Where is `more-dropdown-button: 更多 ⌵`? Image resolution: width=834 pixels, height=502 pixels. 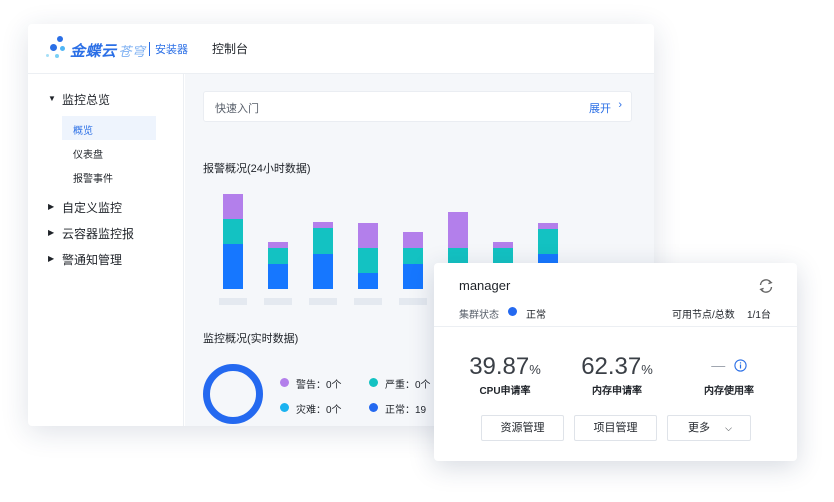
more-dropdown-button: 更多 ⌵ is located at coordinates (709, 428).